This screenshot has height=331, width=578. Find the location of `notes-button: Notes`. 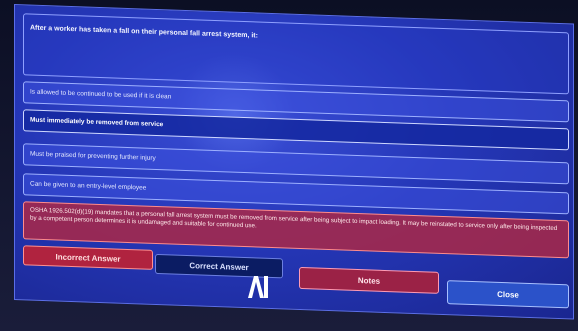

notes-button: Notes is located at coordinates (369, 280).